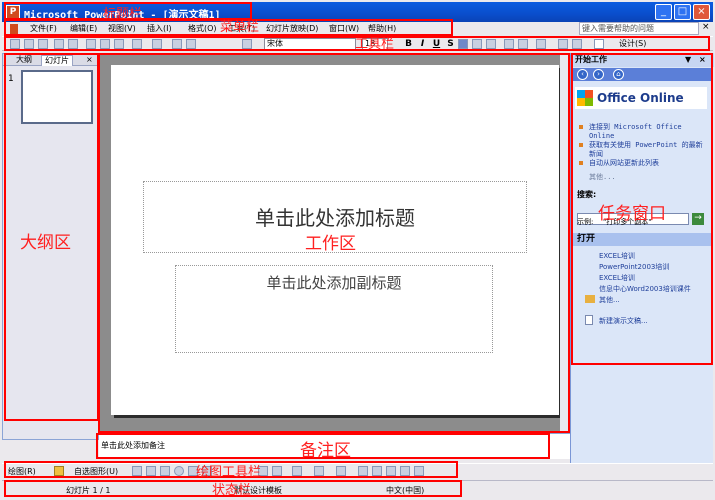 This screenshot has height=500, width=715. I want to click on annotation-menu-bar: 菜单栏, so click(240, 27).